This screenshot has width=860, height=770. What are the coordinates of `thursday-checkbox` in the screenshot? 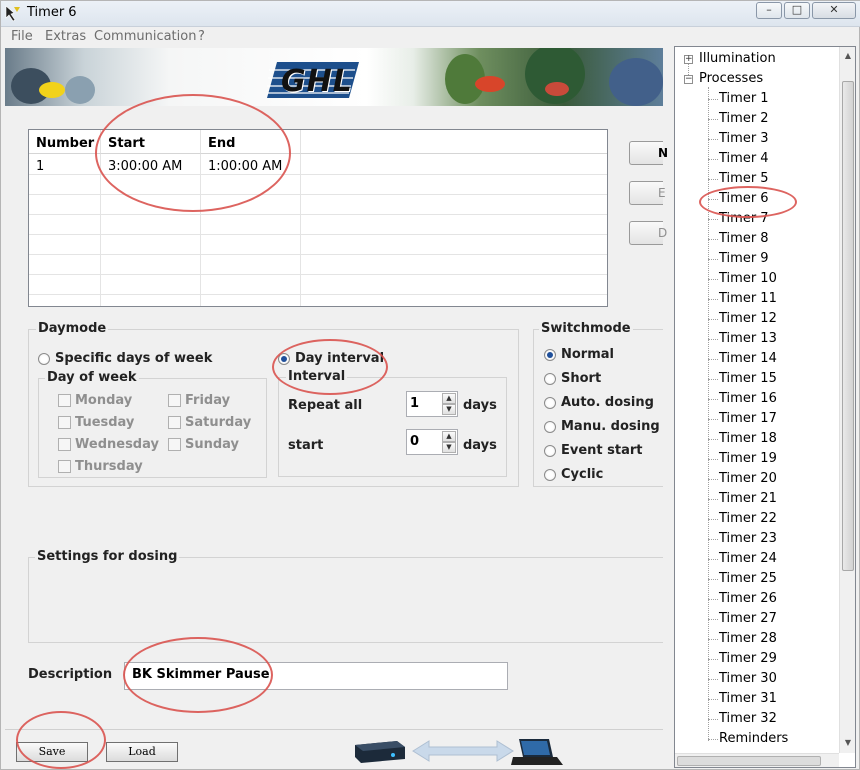 It's located at (64, 466).